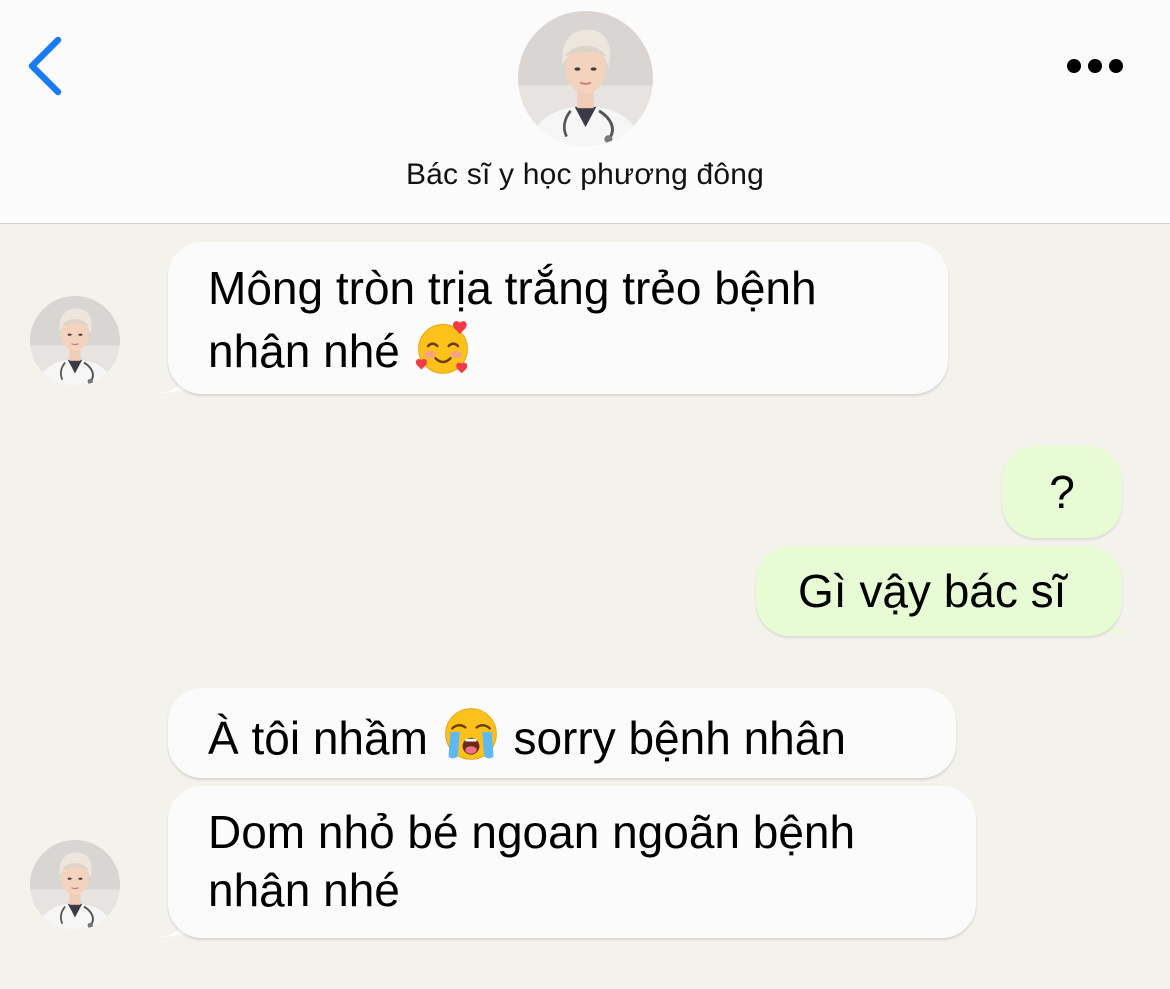 This screenshot has width=1170, height=989. I want to click on back-button, so click(48, 66).